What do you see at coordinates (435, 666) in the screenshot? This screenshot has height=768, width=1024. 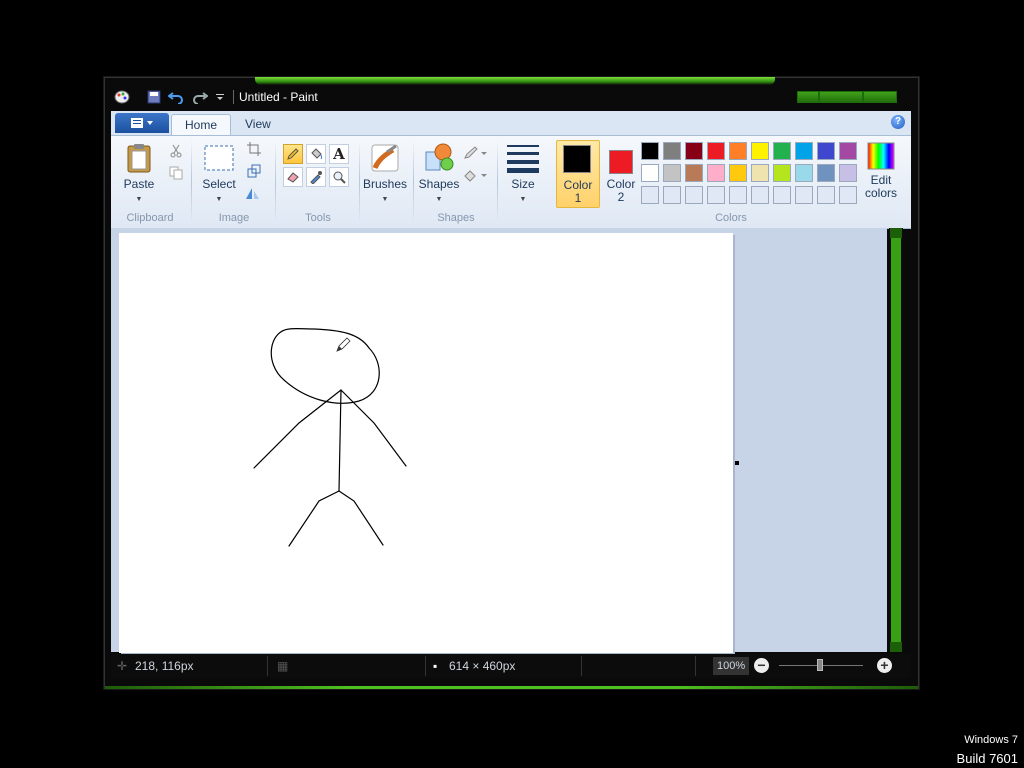 I see `canvas-size-icon: ▪` at bounding box center [435, 666].